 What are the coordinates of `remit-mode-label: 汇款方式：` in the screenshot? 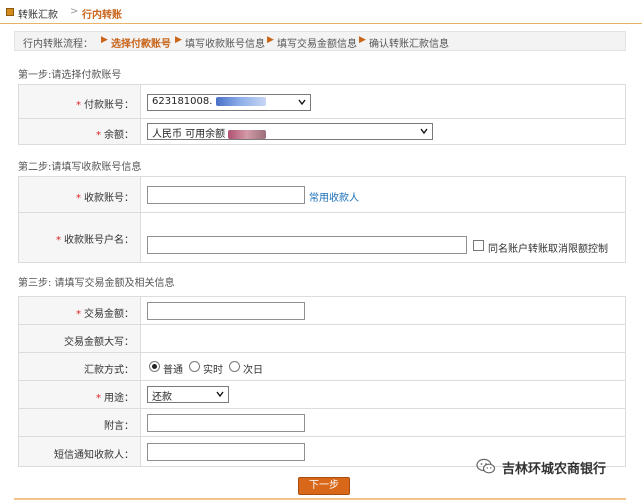 It's located at (109, 370).